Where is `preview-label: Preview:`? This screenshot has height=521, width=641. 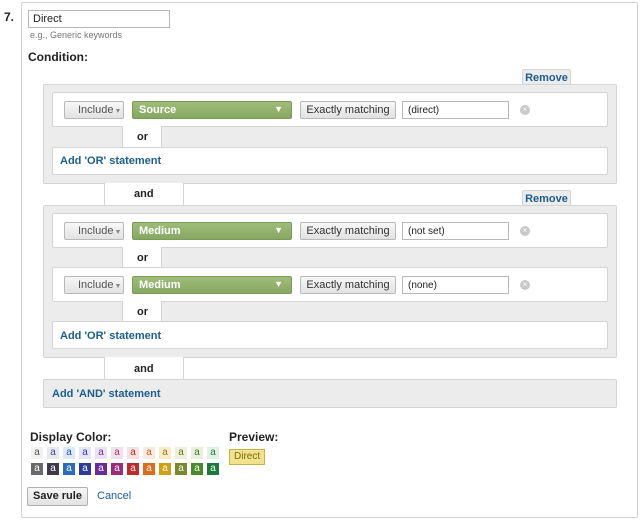 preview-label: Preview: is located at coordinates (254, 437).